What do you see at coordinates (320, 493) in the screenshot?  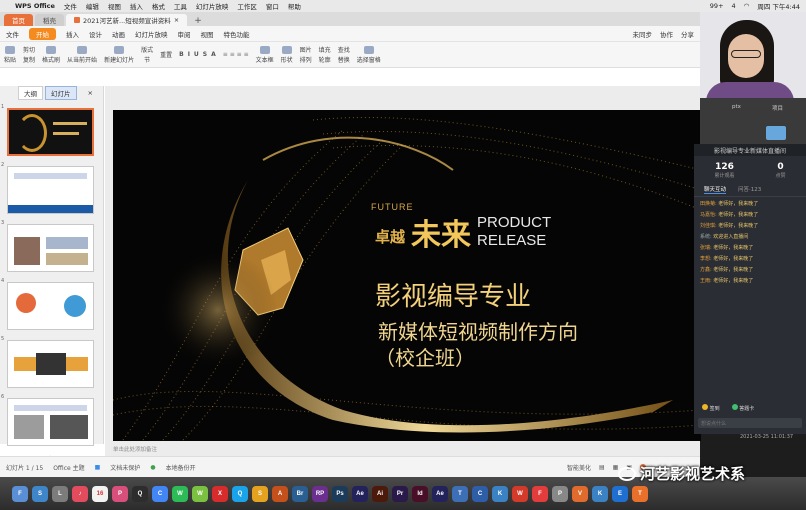 I see `dock-app-icon: RP` at bounding box center [320, 493].